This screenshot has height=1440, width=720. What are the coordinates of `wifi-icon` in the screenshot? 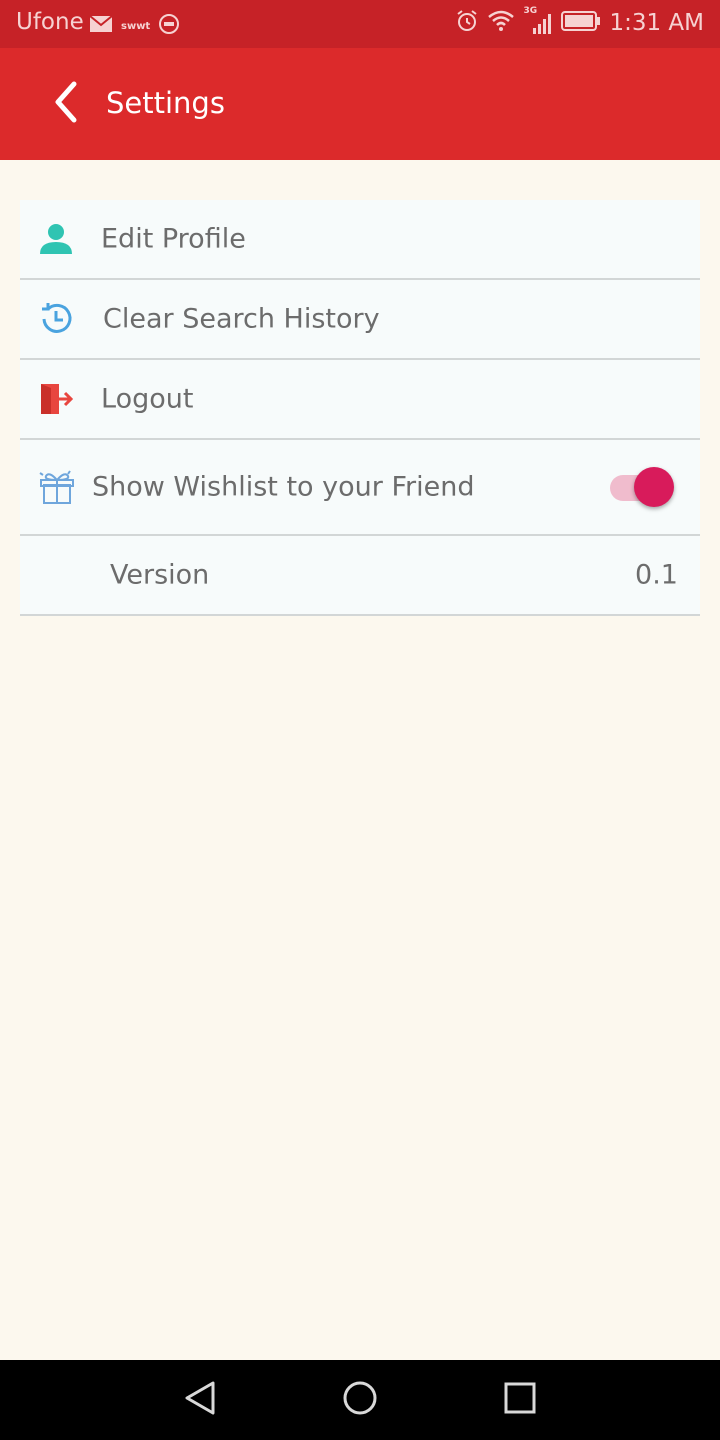 It's located at (501, 23).